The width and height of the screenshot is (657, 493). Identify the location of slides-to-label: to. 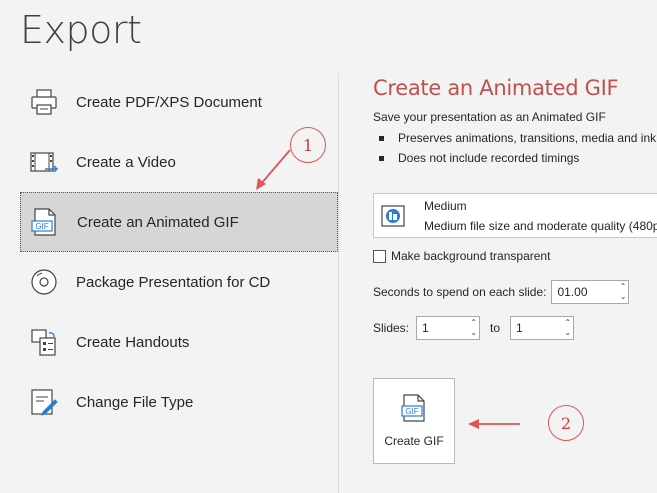
(495, 328).